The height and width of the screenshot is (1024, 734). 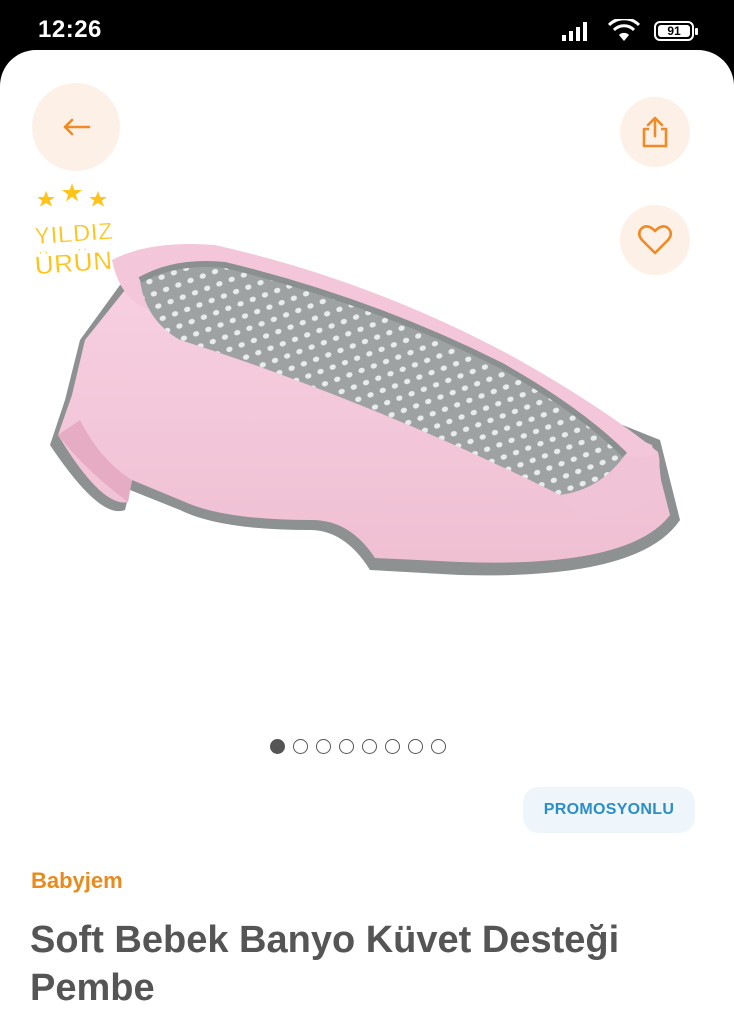 I want to click on status-time: 12:26, so click(x=70, y=29).